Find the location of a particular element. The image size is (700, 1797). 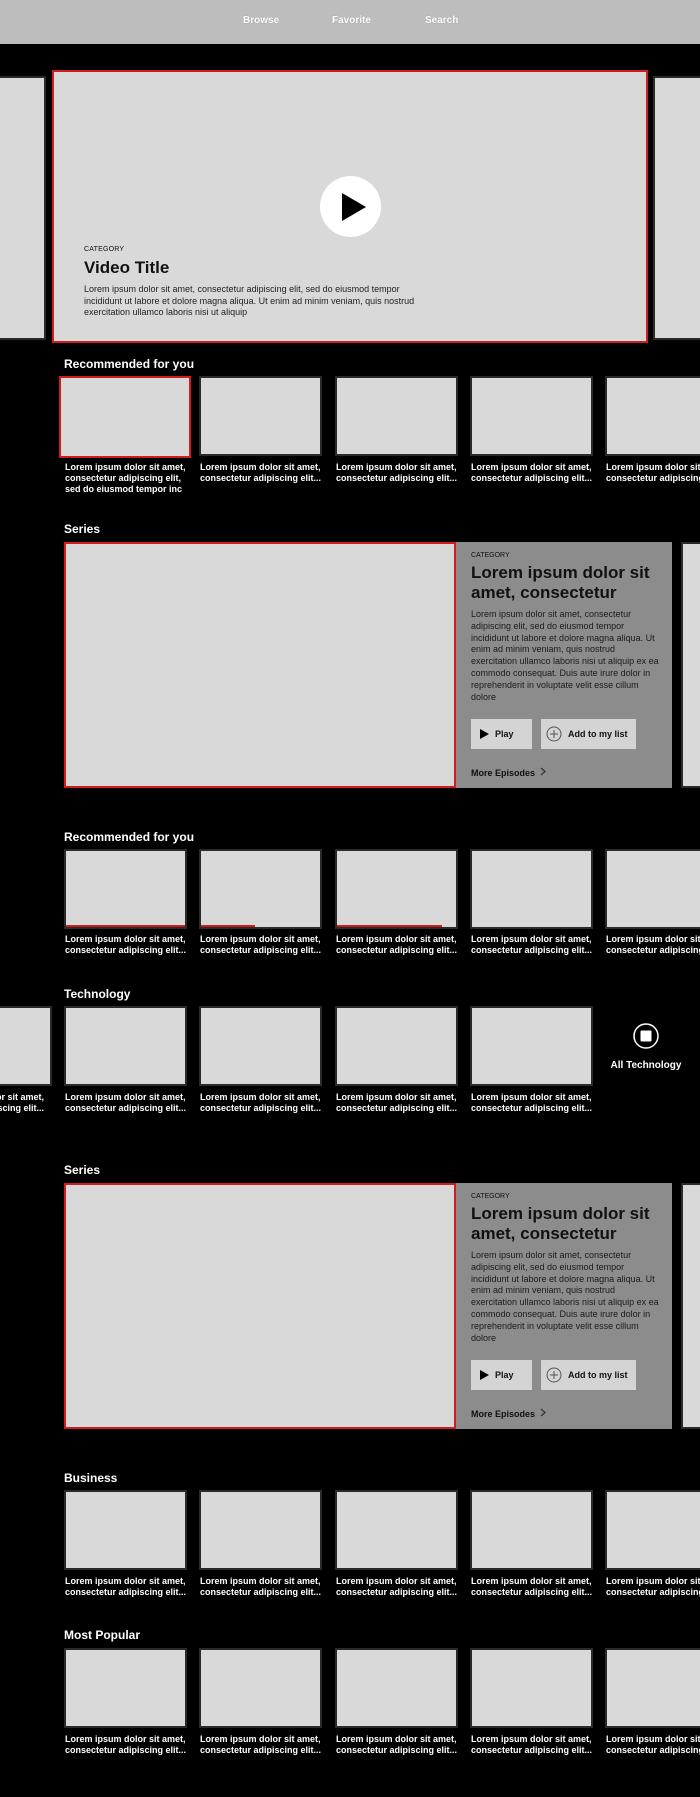

all-technology-button: All Technology is located at coordinates (646, 1046).